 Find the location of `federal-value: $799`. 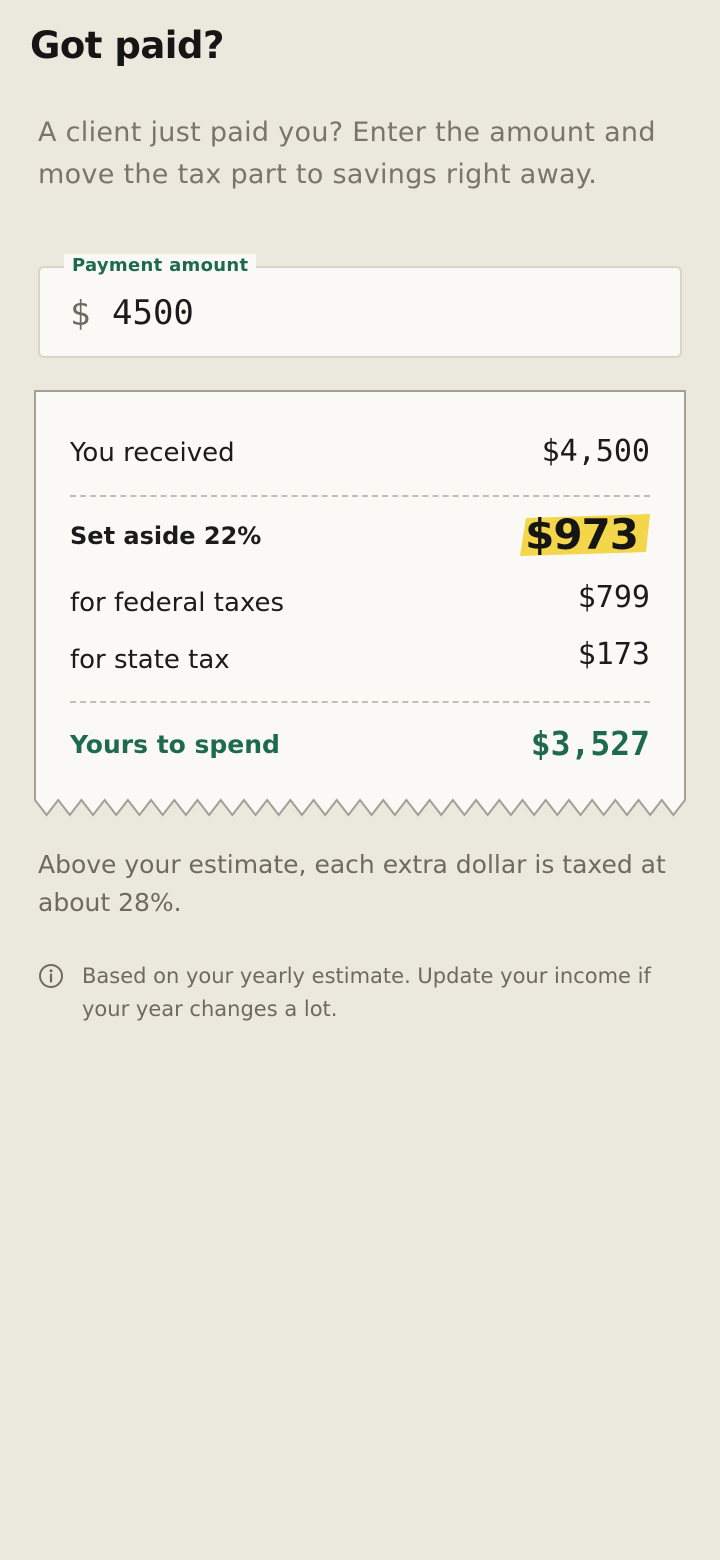

federal-value: $799 is located at coordinates (613, 597).